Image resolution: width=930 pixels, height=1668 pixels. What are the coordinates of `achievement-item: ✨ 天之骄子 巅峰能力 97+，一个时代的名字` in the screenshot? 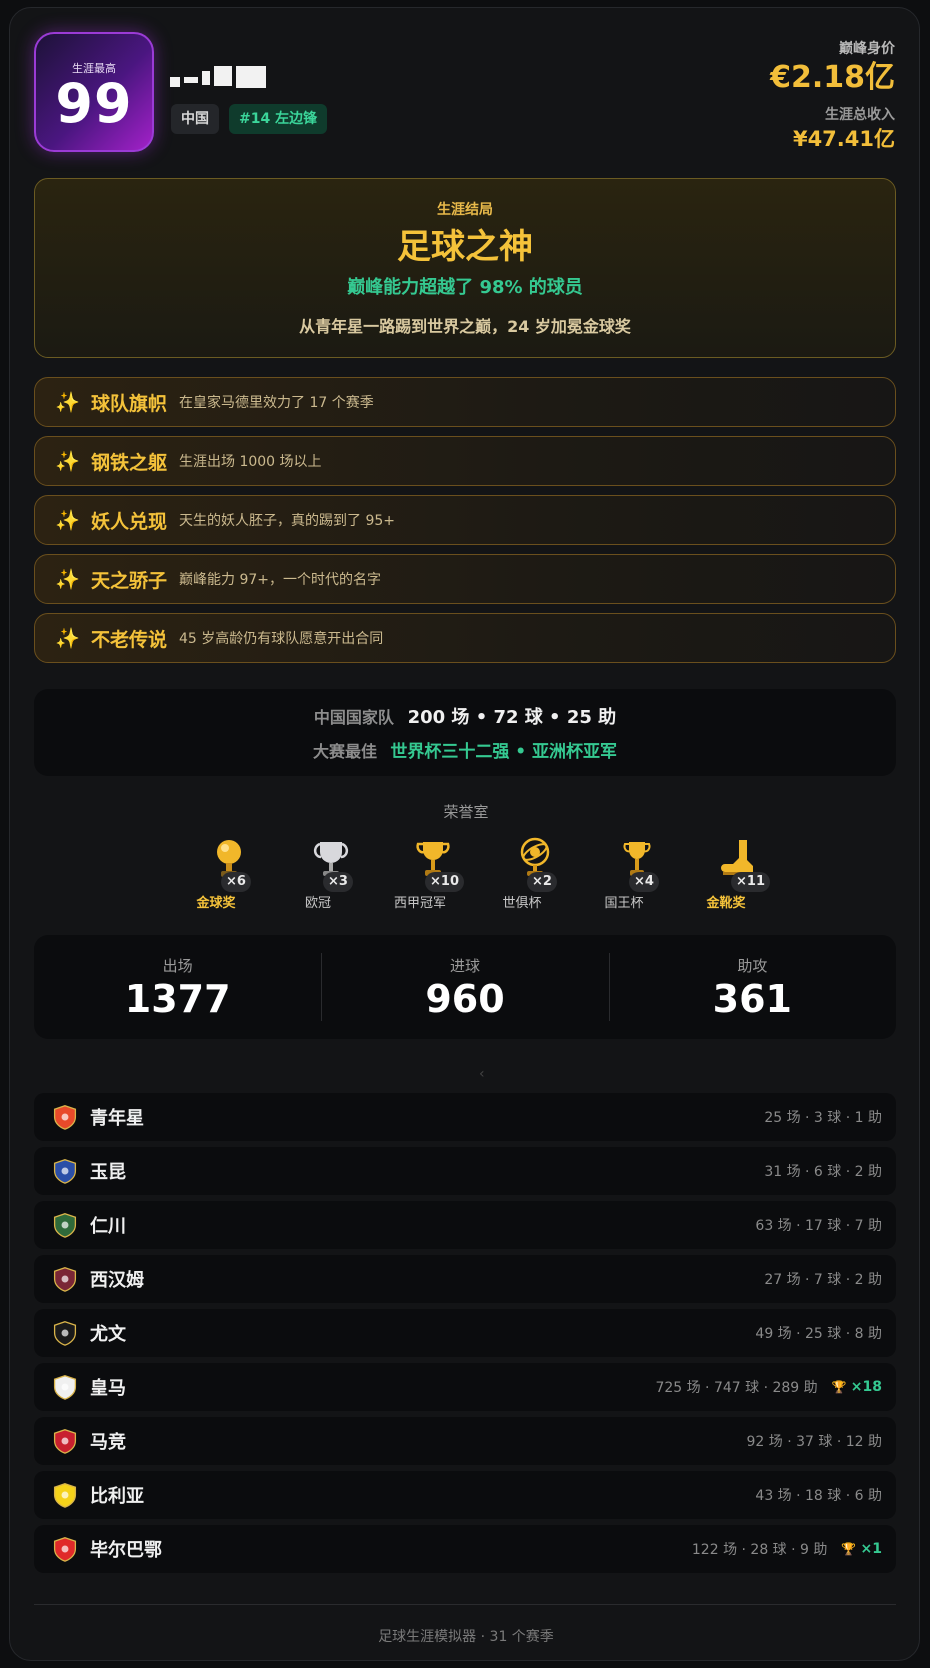 It's located at (465, 579).